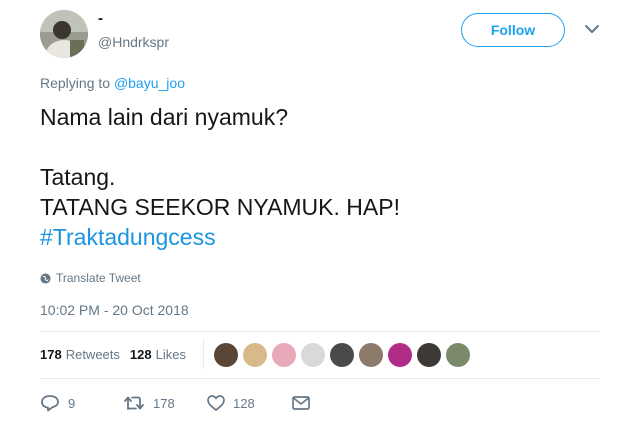 The height and width of the screenshot is (438, 638). I want to click on tweet-timestamp: 10:02 PM - 20 Oct 2018, so click(114, 310).